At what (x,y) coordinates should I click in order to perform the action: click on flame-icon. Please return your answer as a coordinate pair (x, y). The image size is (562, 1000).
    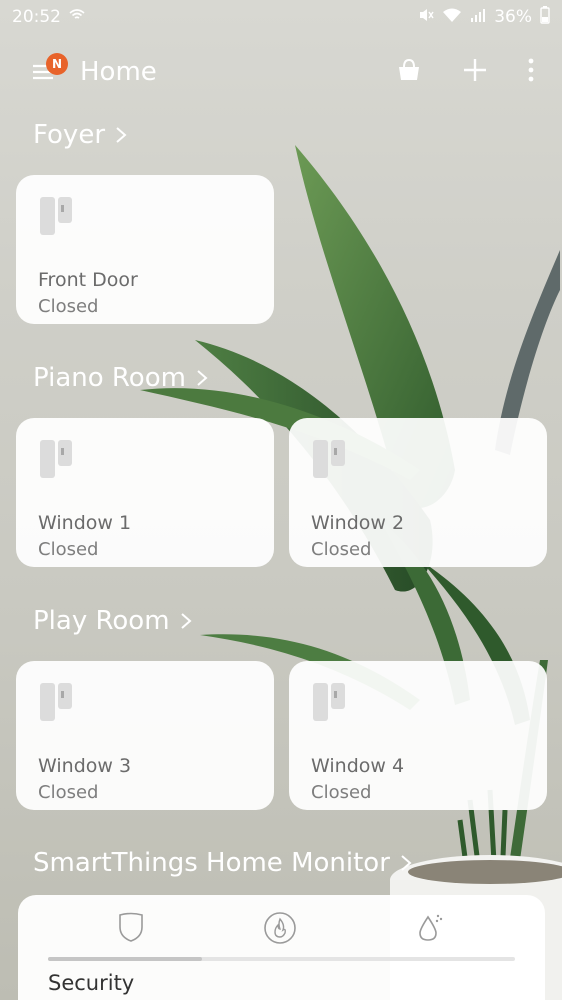
    Looking at the image, I should click on (280, 928).